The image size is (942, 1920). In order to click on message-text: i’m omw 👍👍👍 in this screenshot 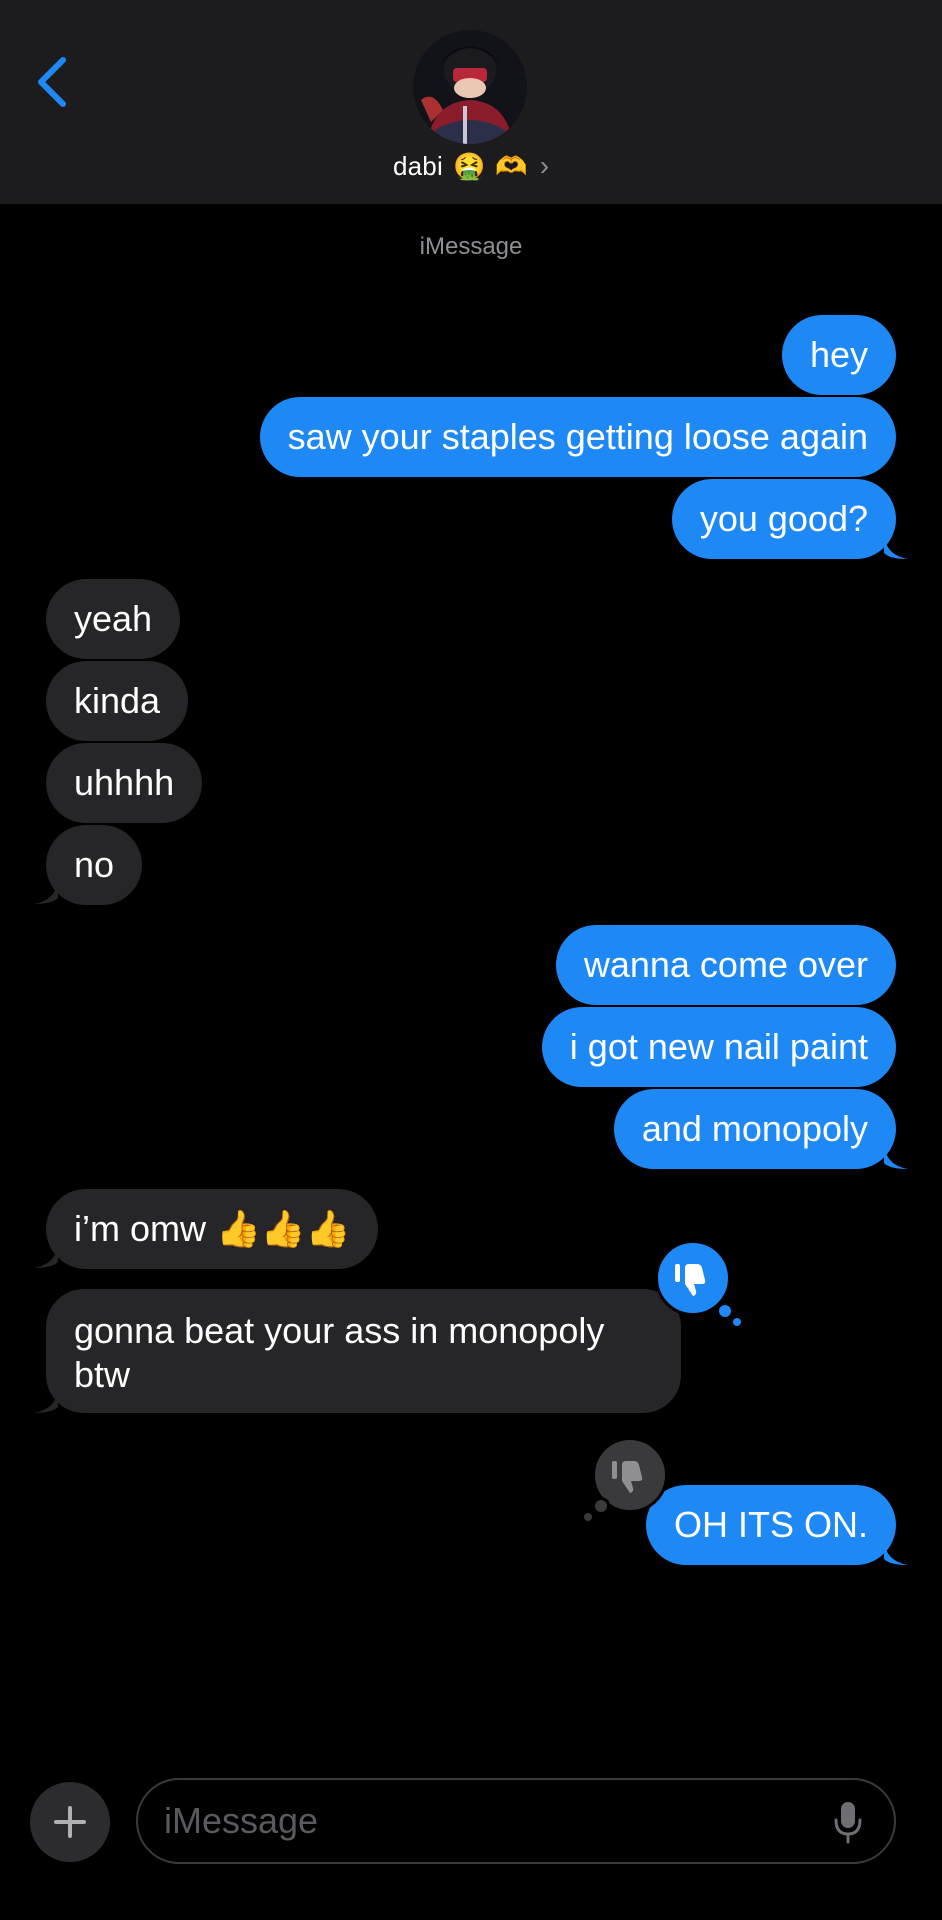, I will do `click(212, 1228)`.